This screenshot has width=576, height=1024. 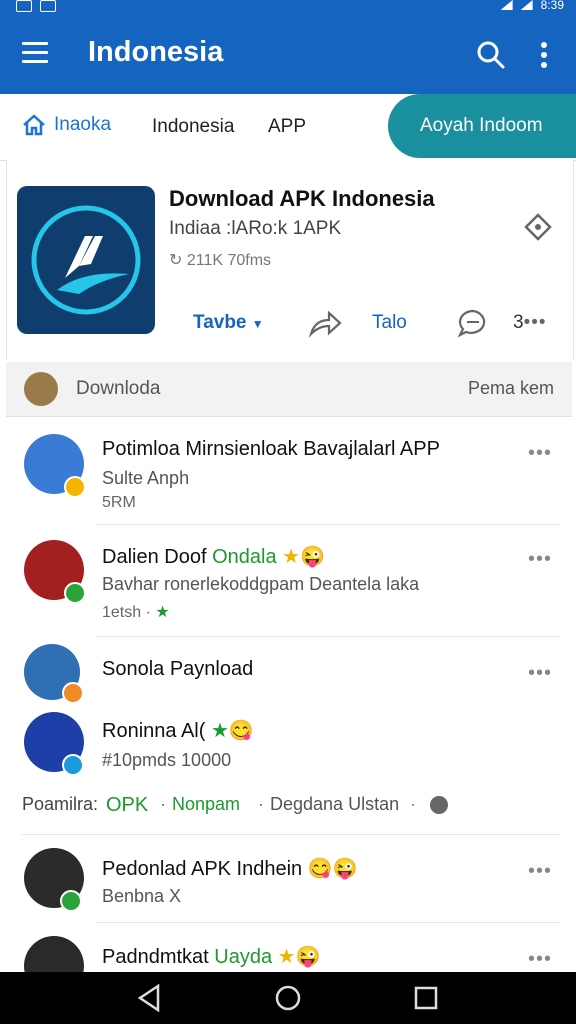 I want to click on wifi-icon, so click(x=506, y=5).